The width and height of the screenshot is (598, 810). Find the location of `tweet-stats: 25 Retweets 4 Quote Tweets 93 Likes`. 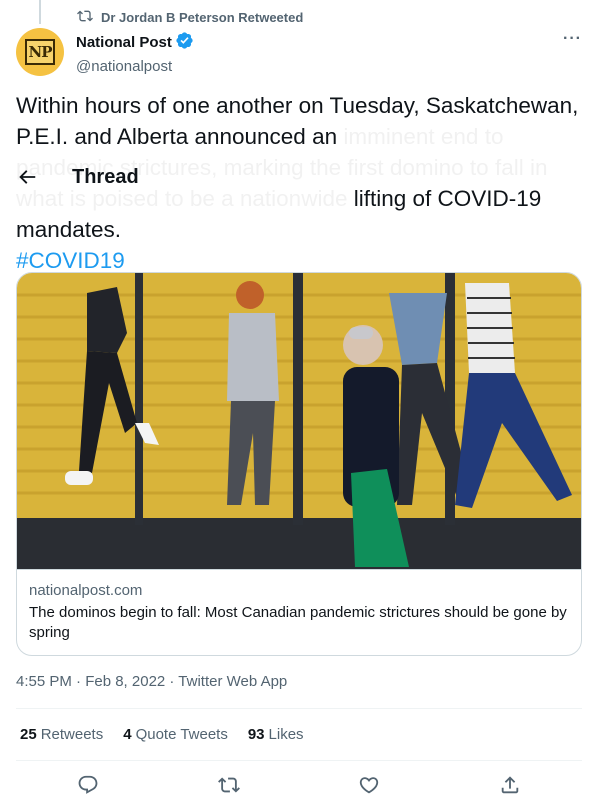

tweet-stats: 25 Retweets 4 Quote Tweets 93 Likes is located at coordinates (162, 734).